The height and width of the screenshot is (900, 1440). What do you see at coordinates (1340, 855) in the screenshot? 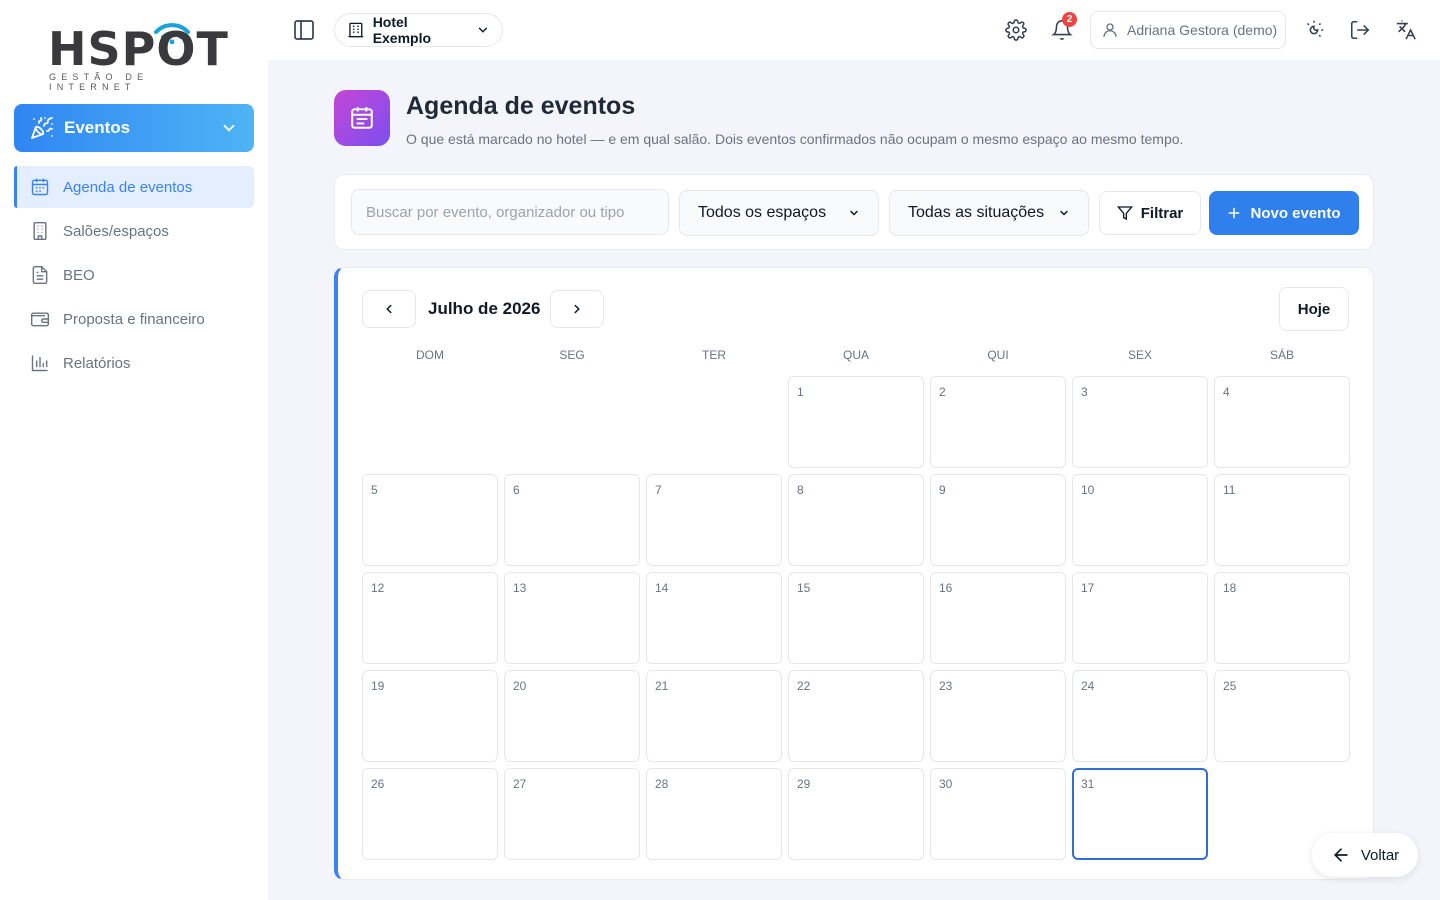
I see `arrow-left-icon` at bounding box center [1340, 855].